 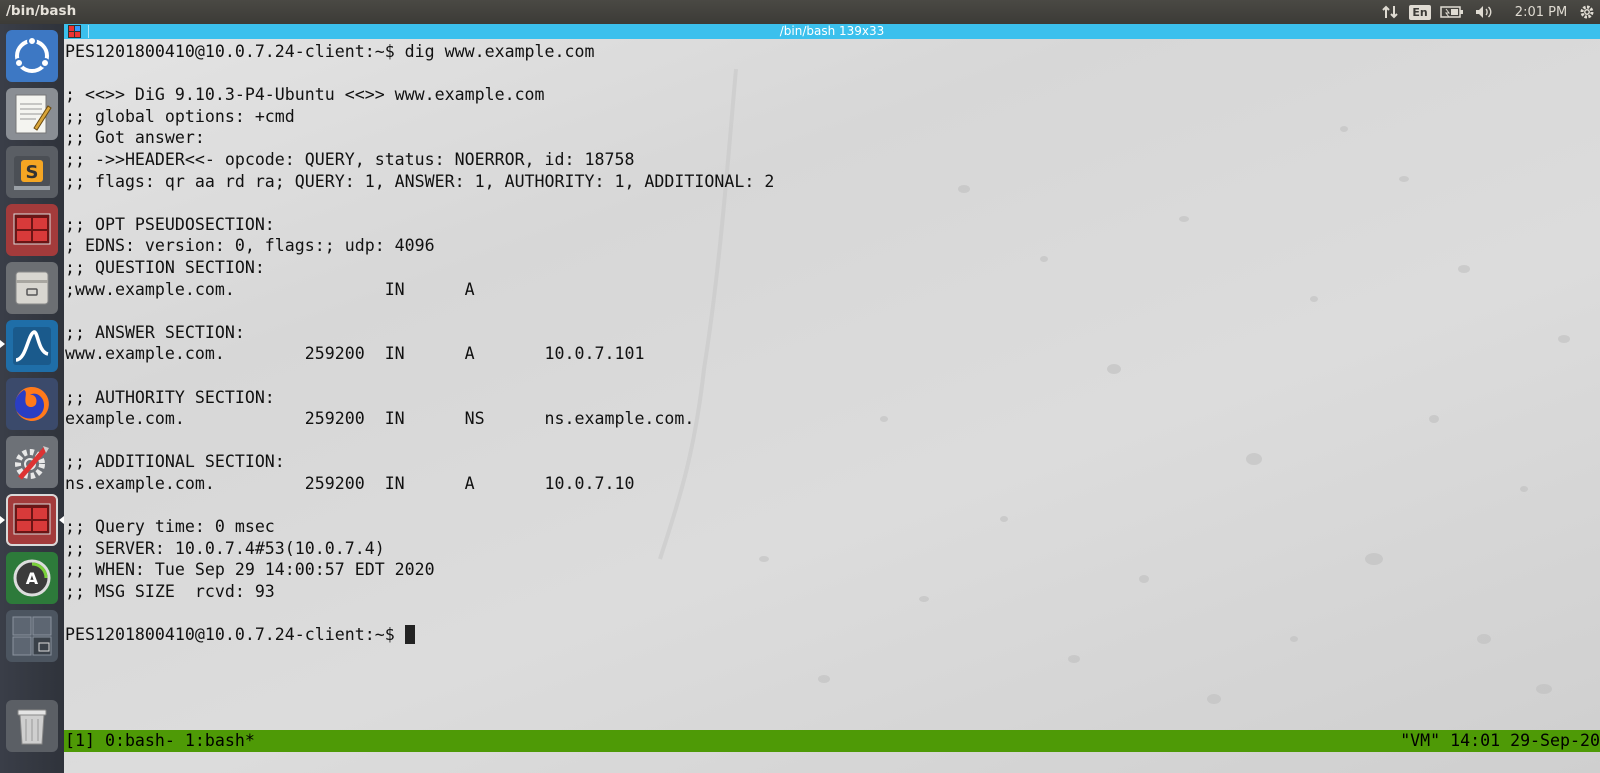 I want to click on firefox-icon, so click(x=32, y=404).